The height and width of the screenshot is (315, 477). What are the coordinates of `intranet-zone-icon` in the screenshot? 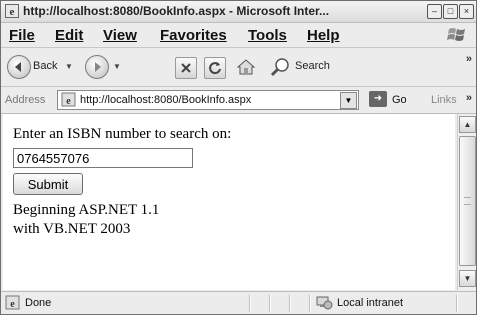 It's located at (324, 303).